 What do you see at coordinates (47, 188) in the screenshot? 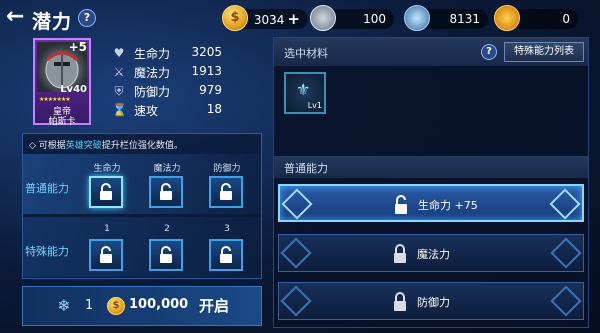
I see `normal-ability-label: 普通能力` at bounding box center [47, 188].